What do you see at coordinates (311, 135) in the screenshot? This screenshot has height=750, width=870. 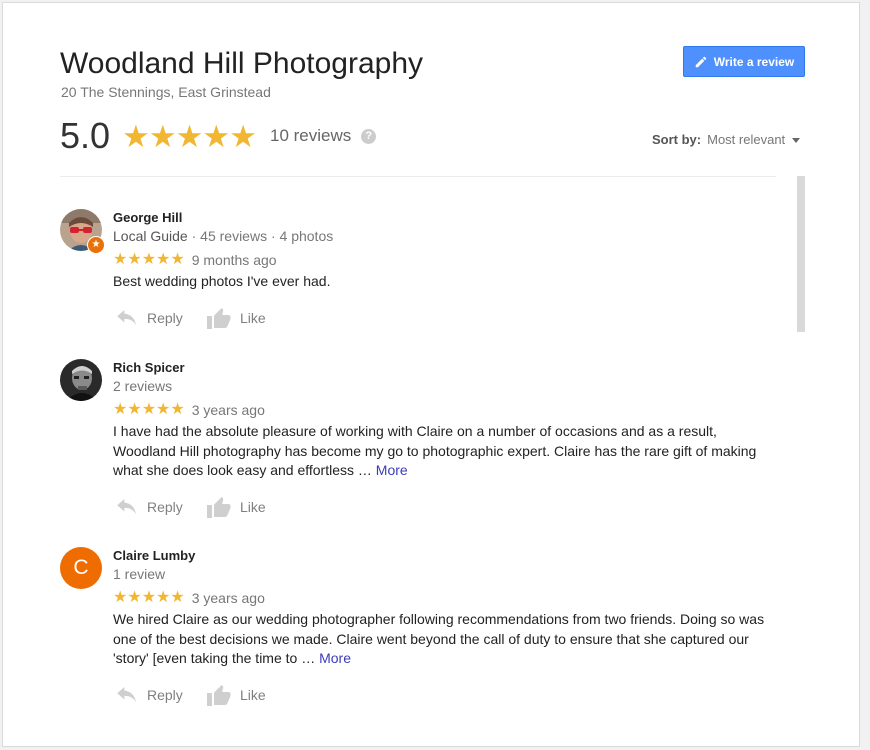 I see `review-count: 10 reviews` at bounding box center [311, 135].